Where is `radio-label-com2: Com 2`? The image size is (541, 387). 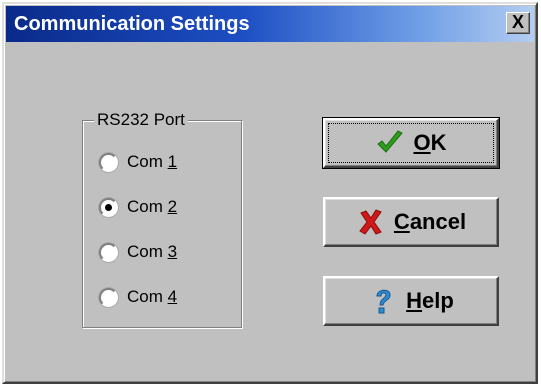
radio-label-com2: Com 2 is located at coordinates (152, 207).